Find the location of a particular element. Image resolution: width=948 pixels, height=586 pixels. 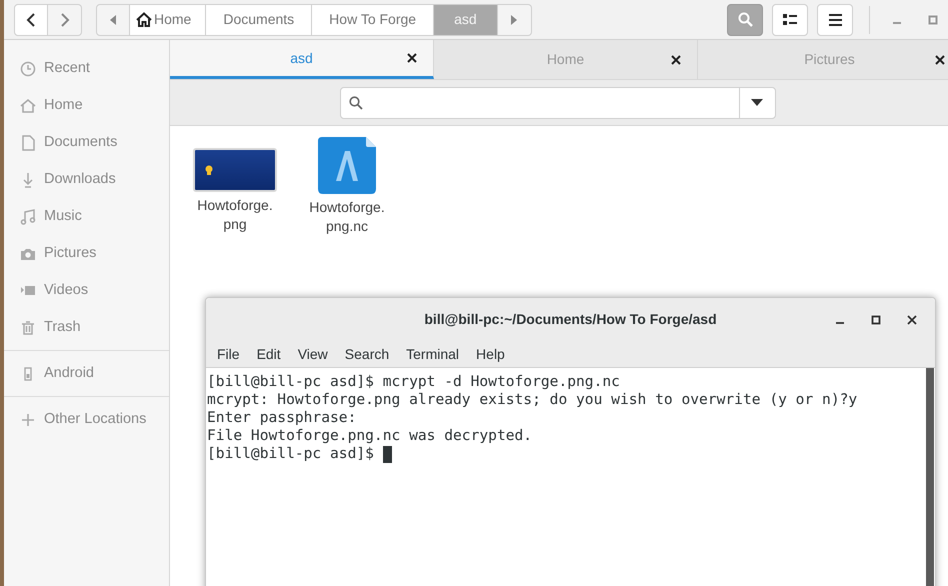

forward-icon is located at coordinates (65, 19).